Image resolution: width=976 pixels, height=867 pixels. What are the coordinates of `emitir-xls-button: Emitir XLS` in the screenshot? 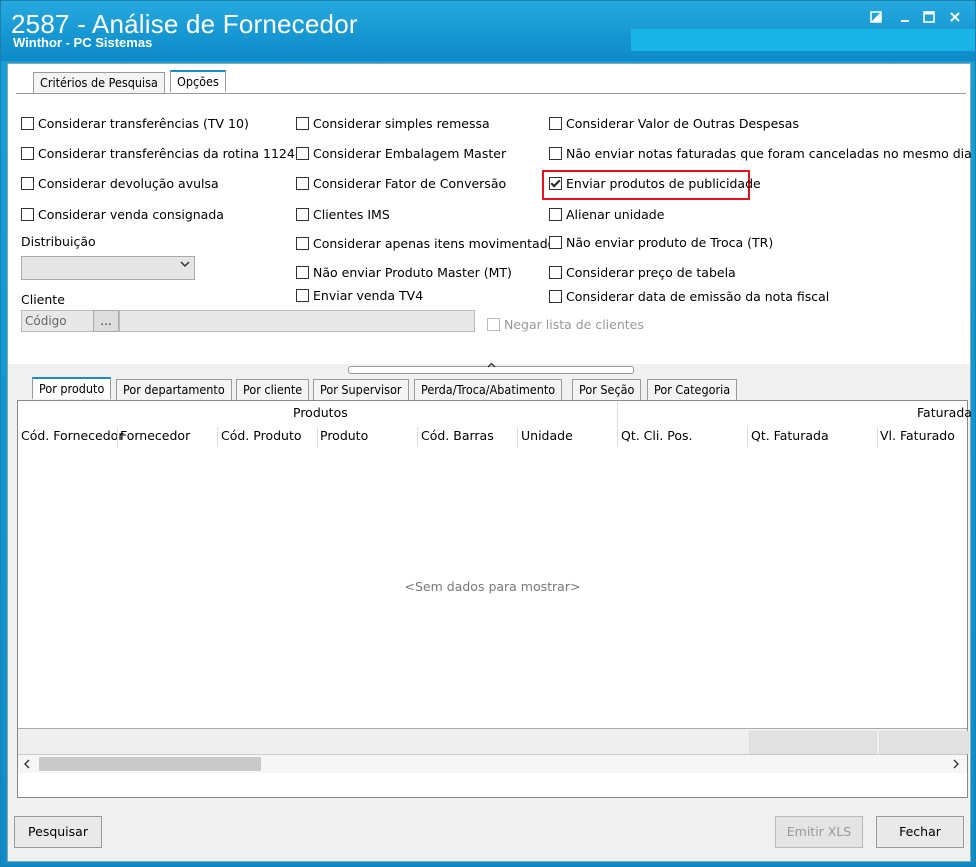 It's located at (819, 832).